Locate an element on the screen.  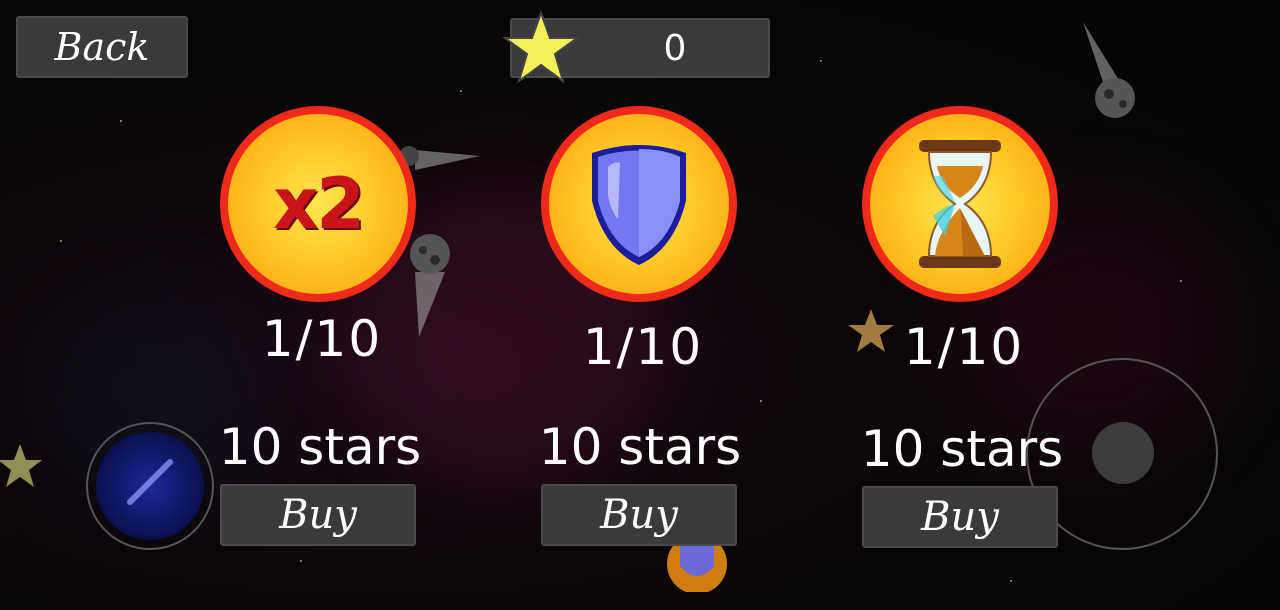
comet-icon is located at coordinates (150, 482).